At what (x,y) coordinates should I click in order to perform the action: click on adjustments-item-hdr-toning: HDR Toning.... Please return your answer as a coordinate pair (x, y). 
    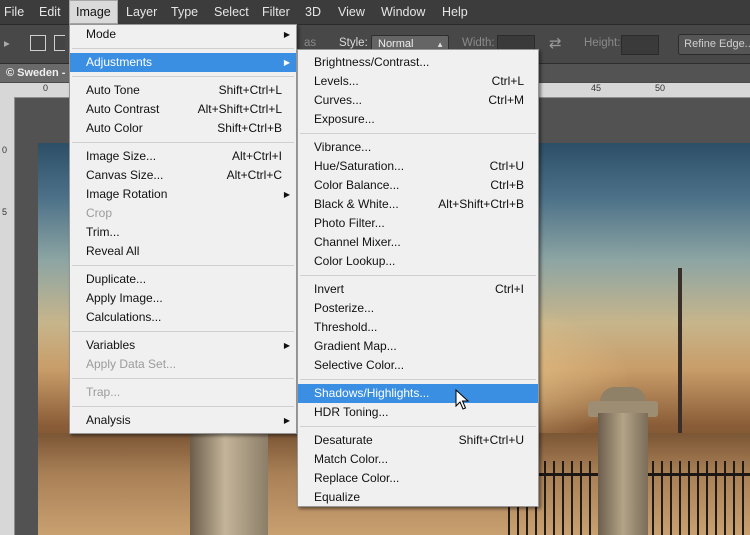
    Looking at the image, I should click on (418, 412).